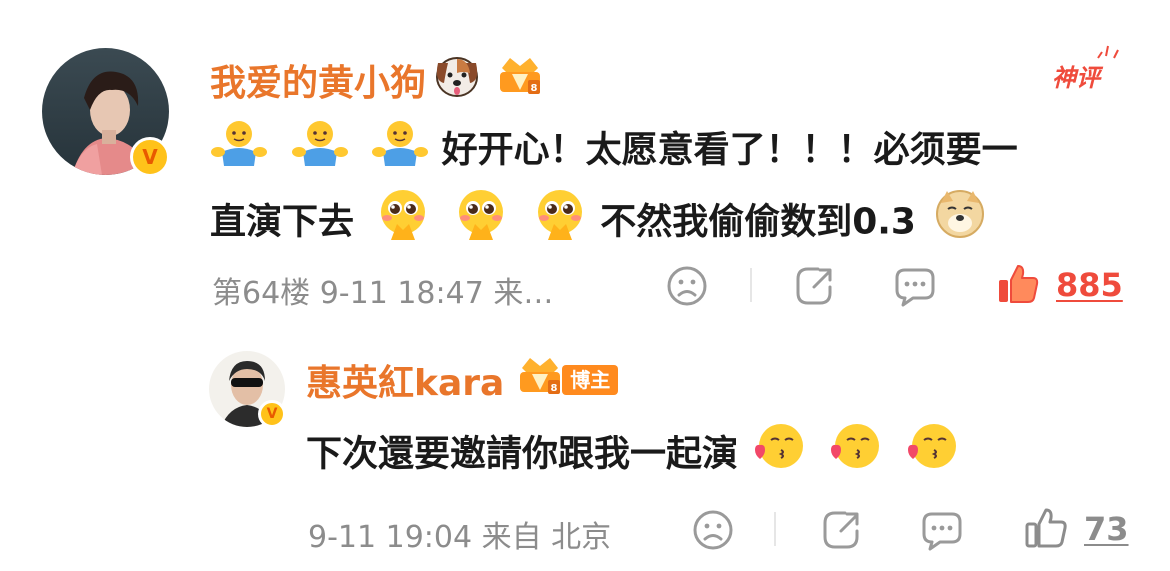 This screenshot has height=571, width=1170. Describe the element at coordinates (460, 537) in the screenshot. I see `reply-time-source: 9-11 19:04 来自 北京` at that location.